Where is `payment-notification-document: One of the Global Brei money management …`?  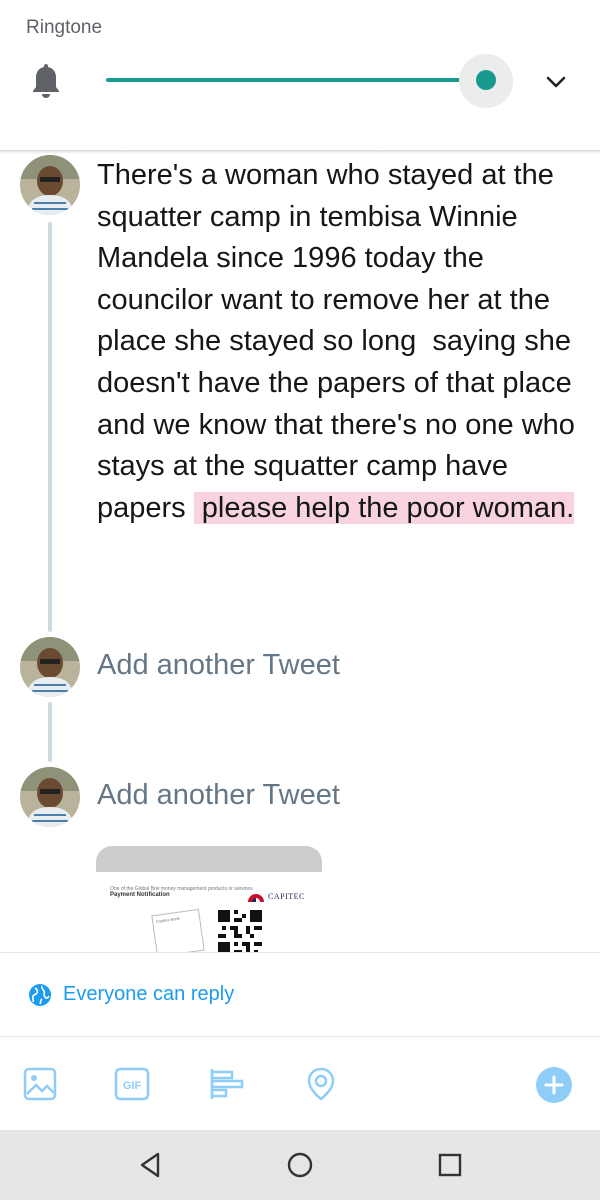 payment-notification-document: One of the Global Brei money management … is located at coordinates (209, 912).